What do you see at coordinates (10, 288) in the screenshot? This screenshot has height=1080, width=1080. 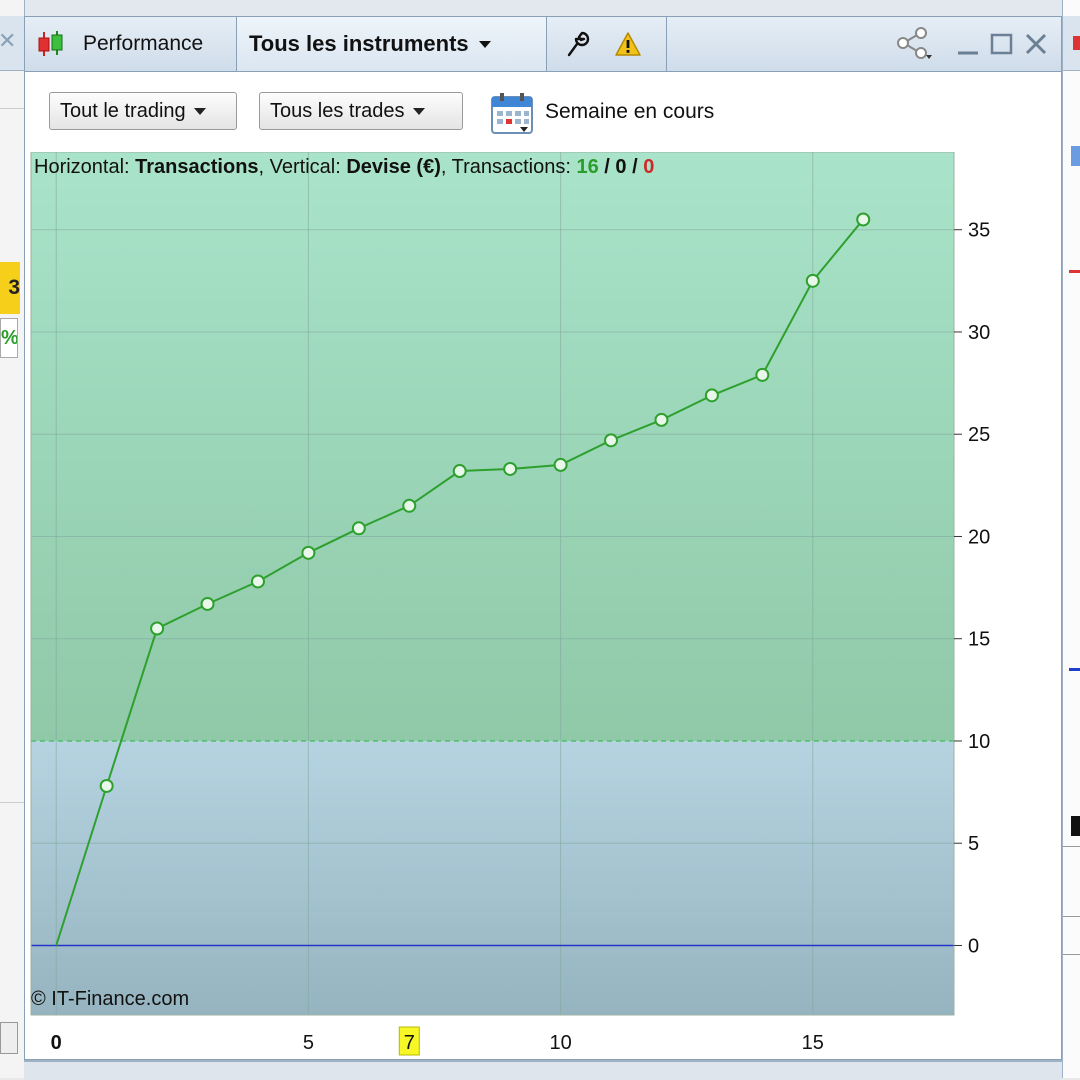 I see `price-badge: 3` at bounding box center [10, 288].